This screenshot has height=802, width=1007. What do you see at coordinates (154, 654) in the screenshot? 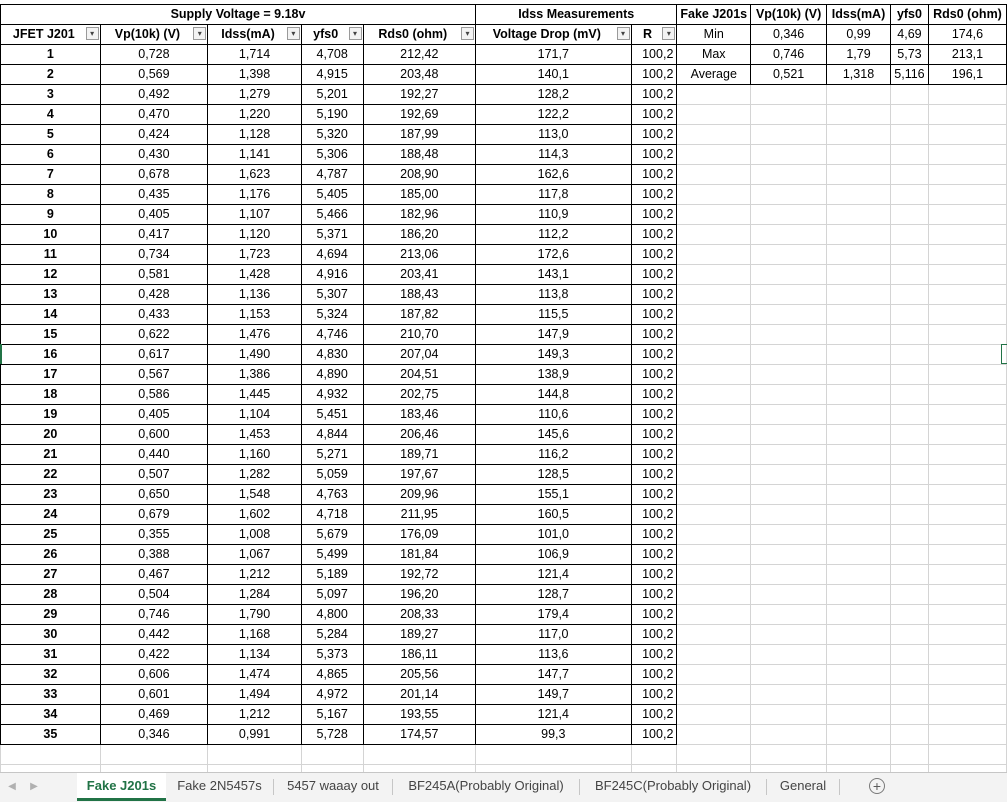
I see `data-cell: 0,422` at bounding box center [154, 654].